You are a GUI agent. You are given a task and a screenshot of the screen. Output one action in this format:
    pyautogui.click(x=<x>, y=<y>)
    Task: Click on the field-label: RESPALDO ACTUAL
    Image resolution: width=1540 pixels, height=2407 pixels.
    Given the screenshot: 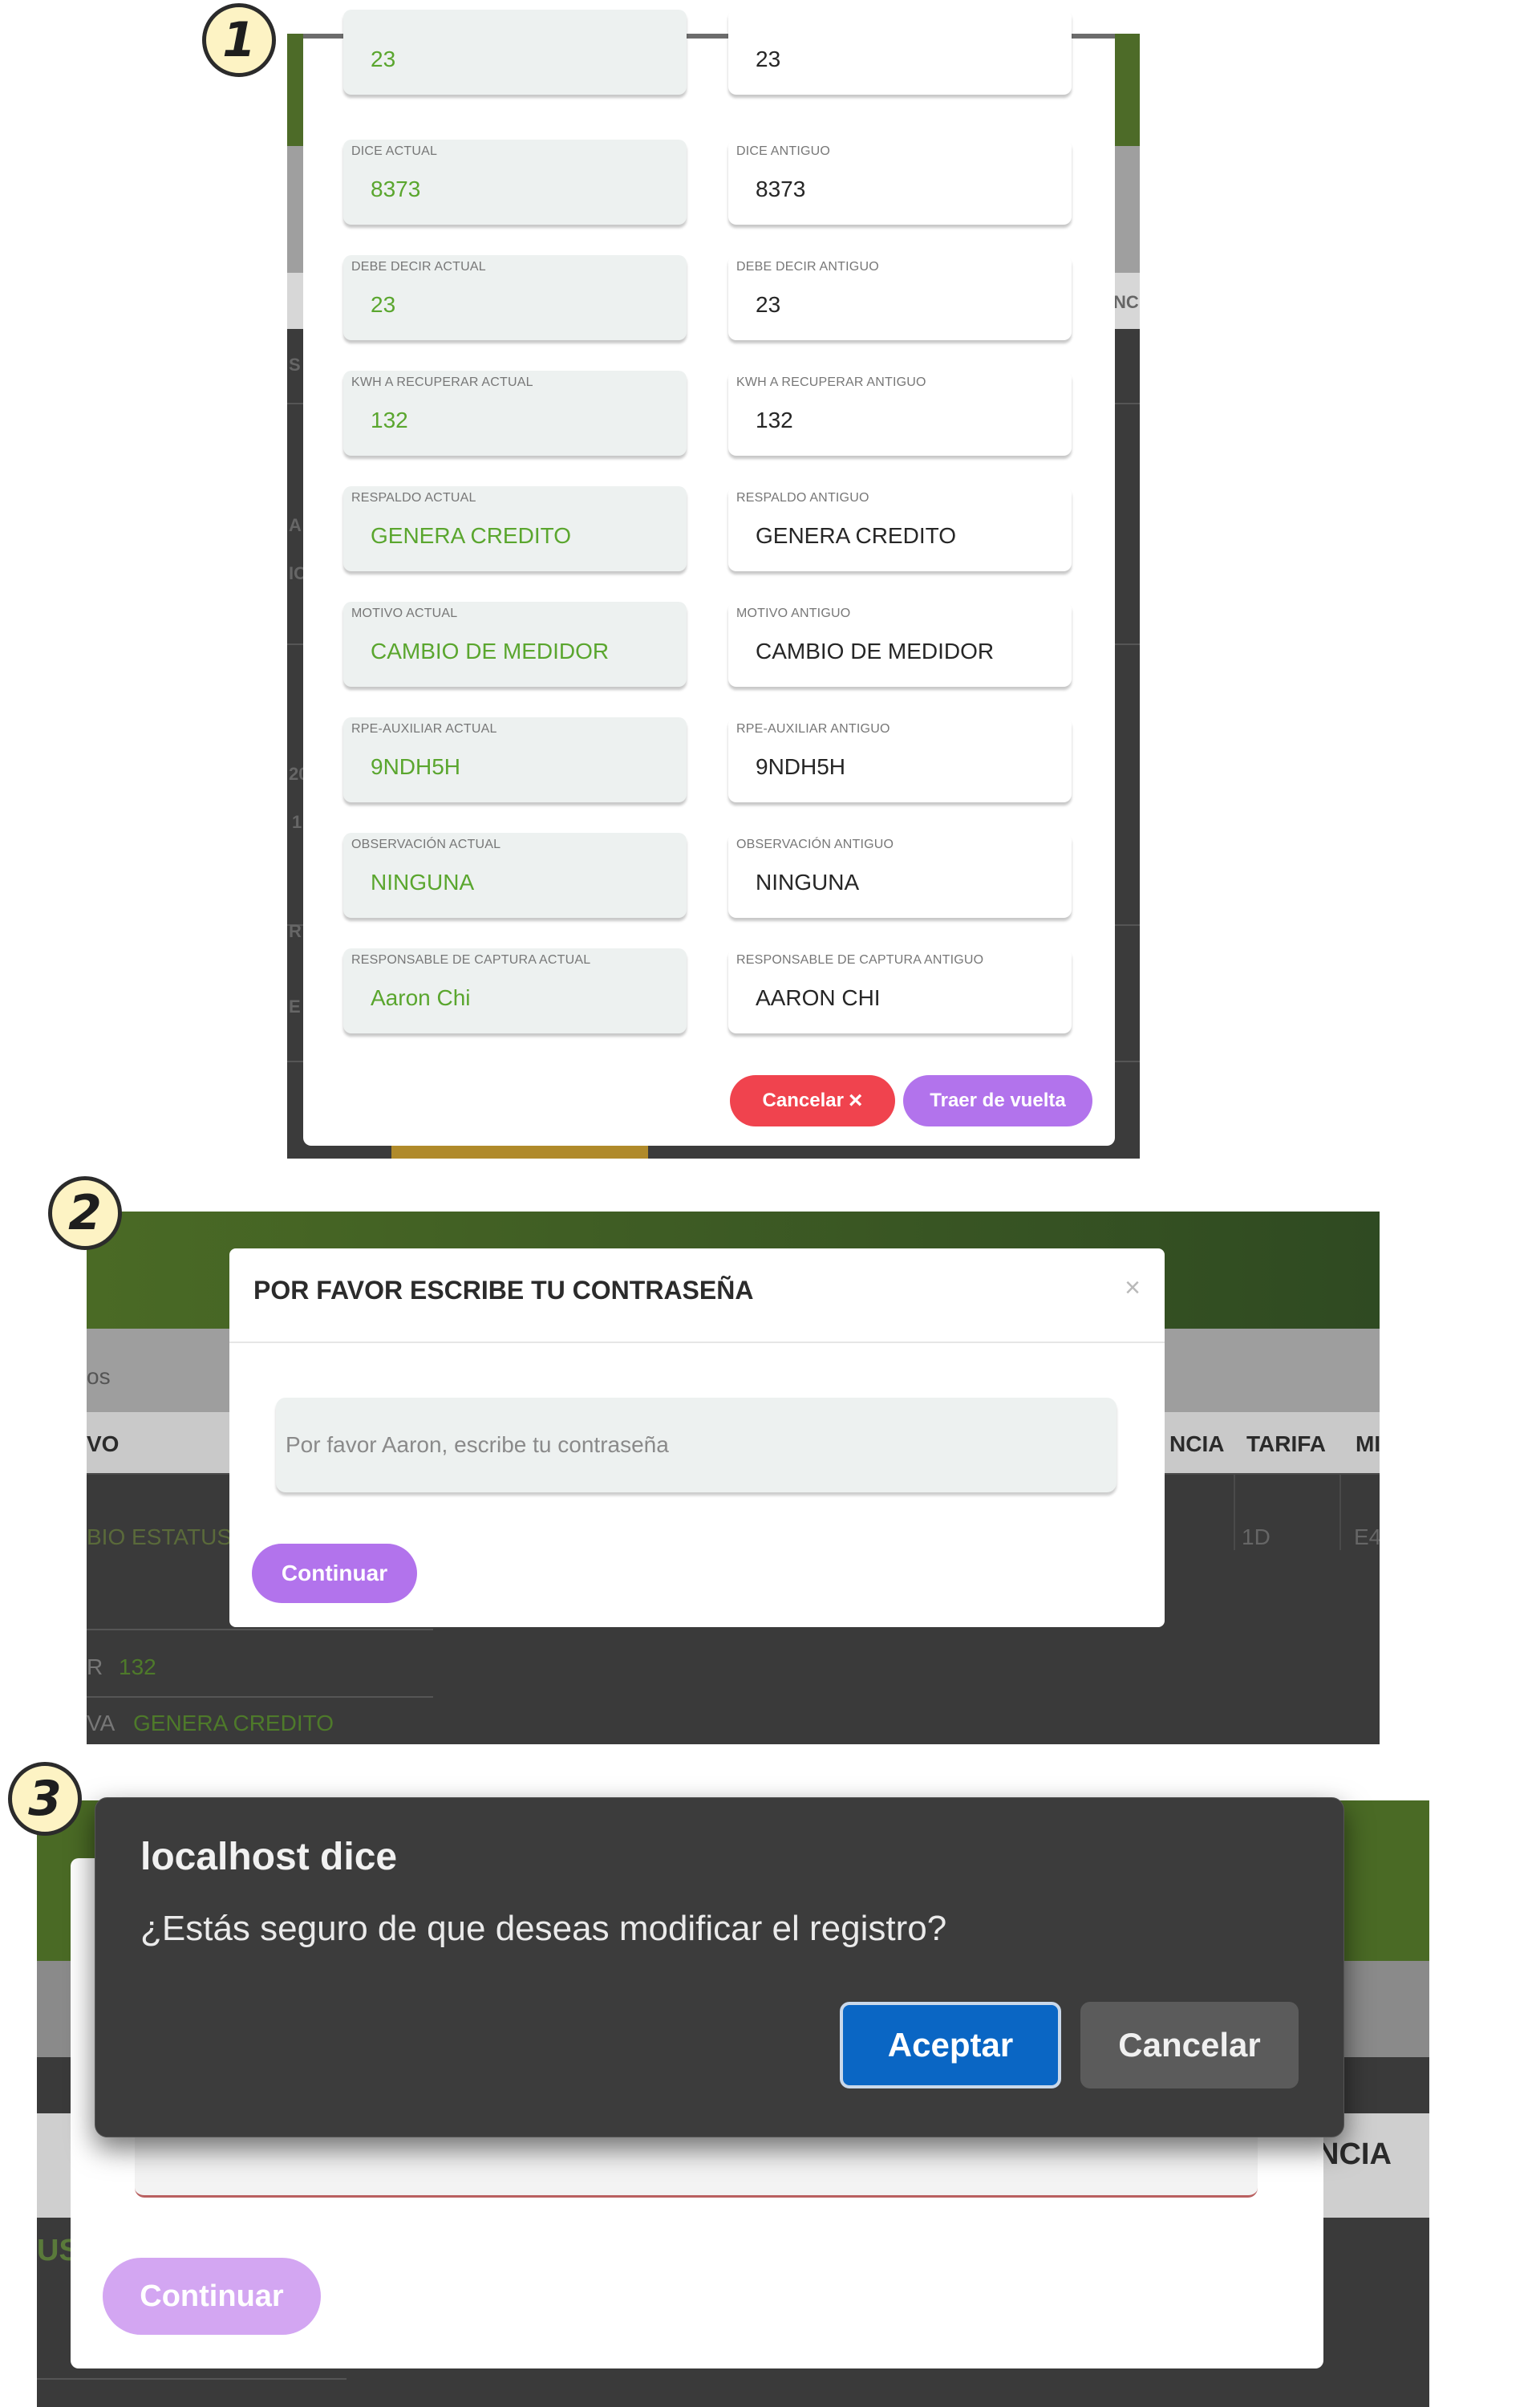 What is the action you would take?
    pyautogui.click(x=413, y=498)
    